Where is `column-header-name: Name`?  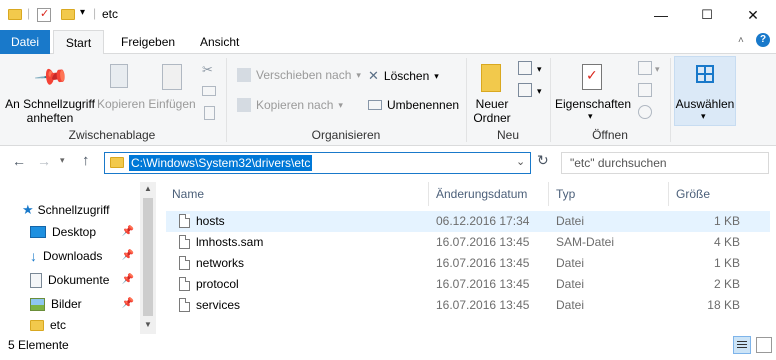
column-header-name: Name is located at coordinates (185, 194).